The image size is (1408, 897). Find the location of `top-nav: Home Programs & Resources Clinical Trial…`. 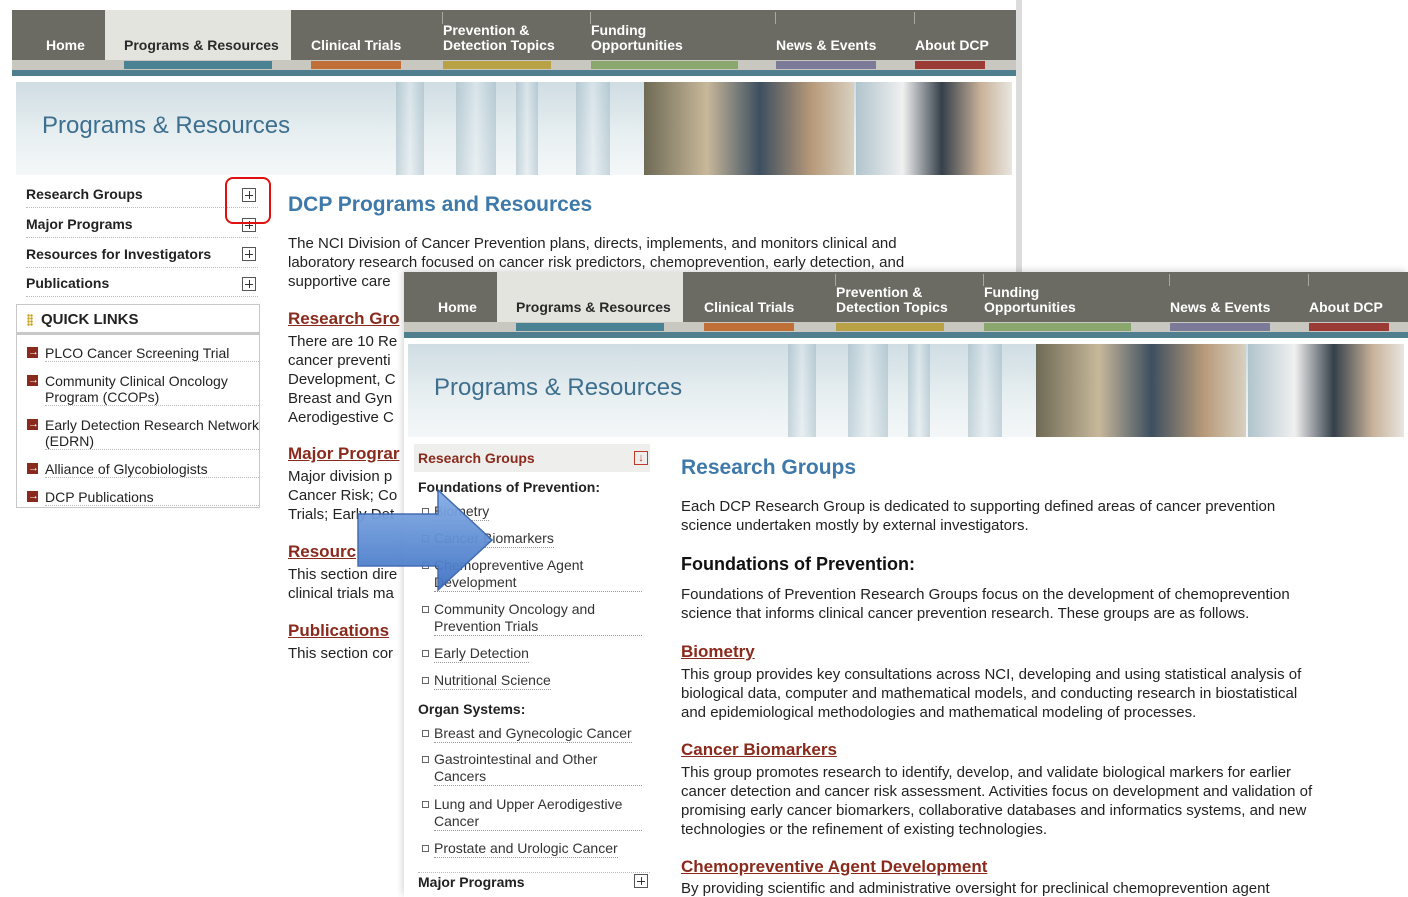

top-nav: Home Programs & Resources Clinical Trial… is located at coordinates (906, 297).